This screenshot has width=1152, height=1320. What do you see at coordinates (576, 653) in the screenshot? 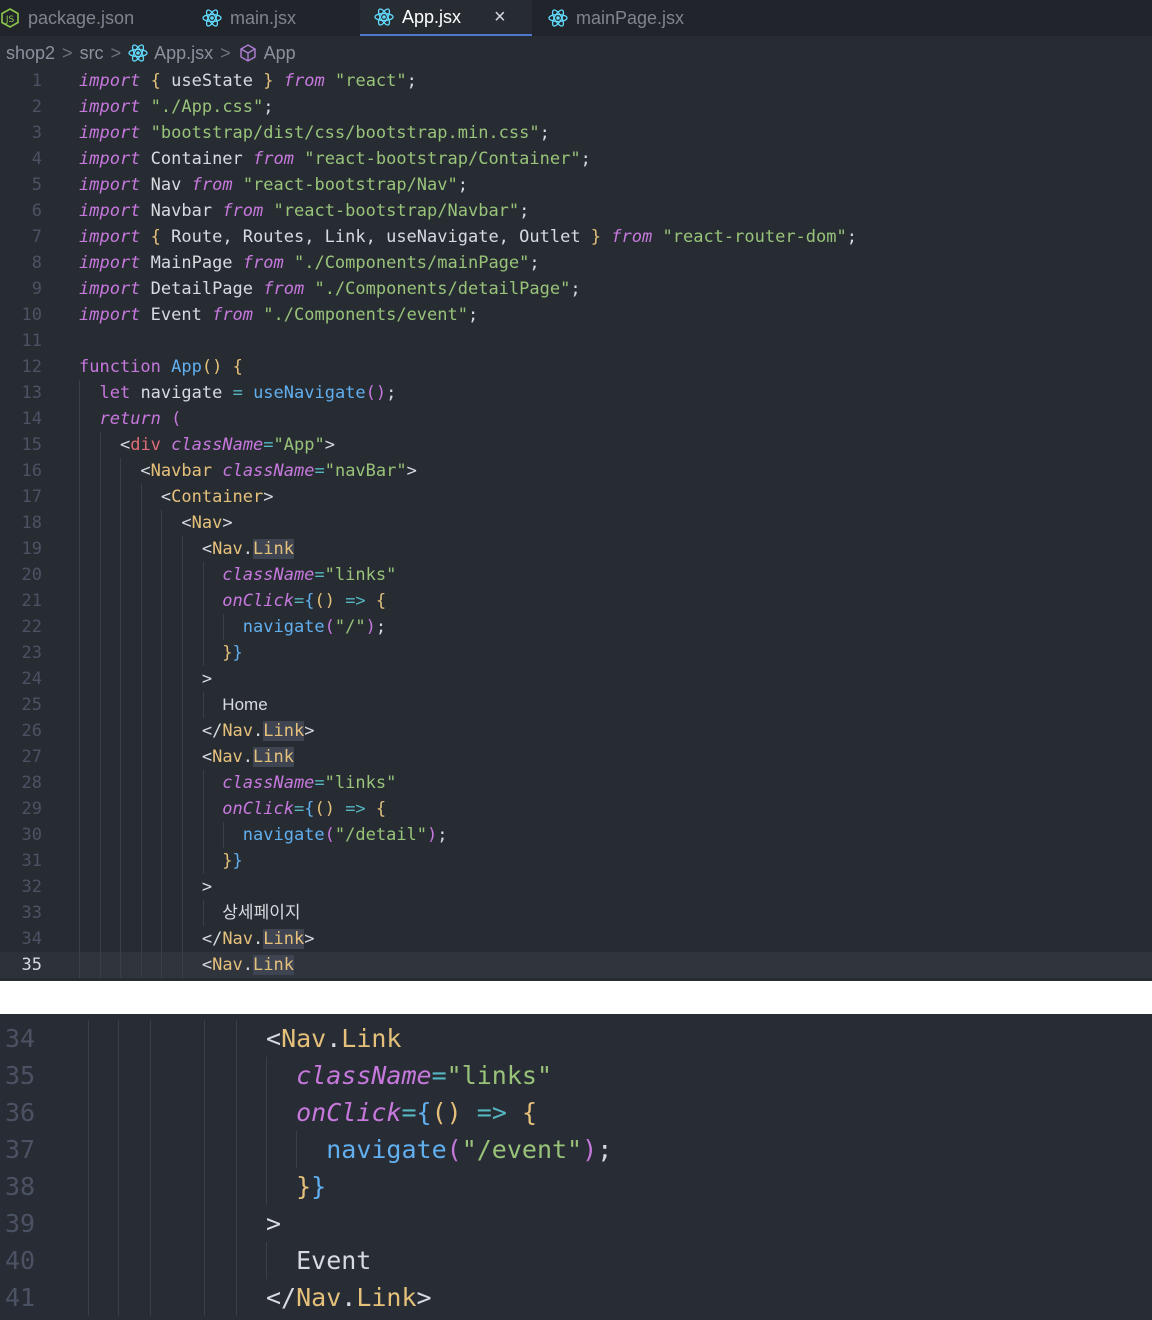
I see `code-line: 23 }}` at bounding box center [576, 653].